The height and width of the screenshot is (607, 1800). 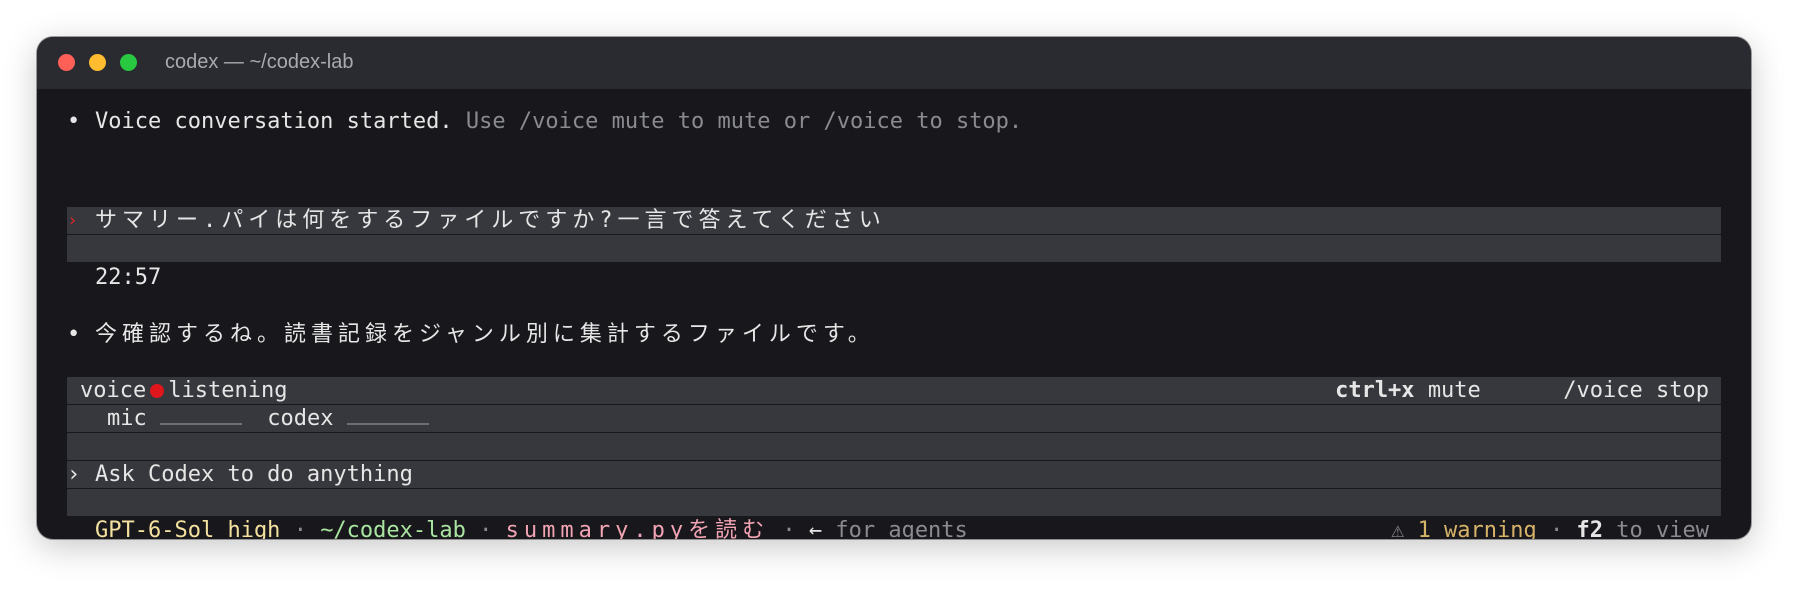 I want to click on warning-icon: ⚠, so click(x=1398, y=528).